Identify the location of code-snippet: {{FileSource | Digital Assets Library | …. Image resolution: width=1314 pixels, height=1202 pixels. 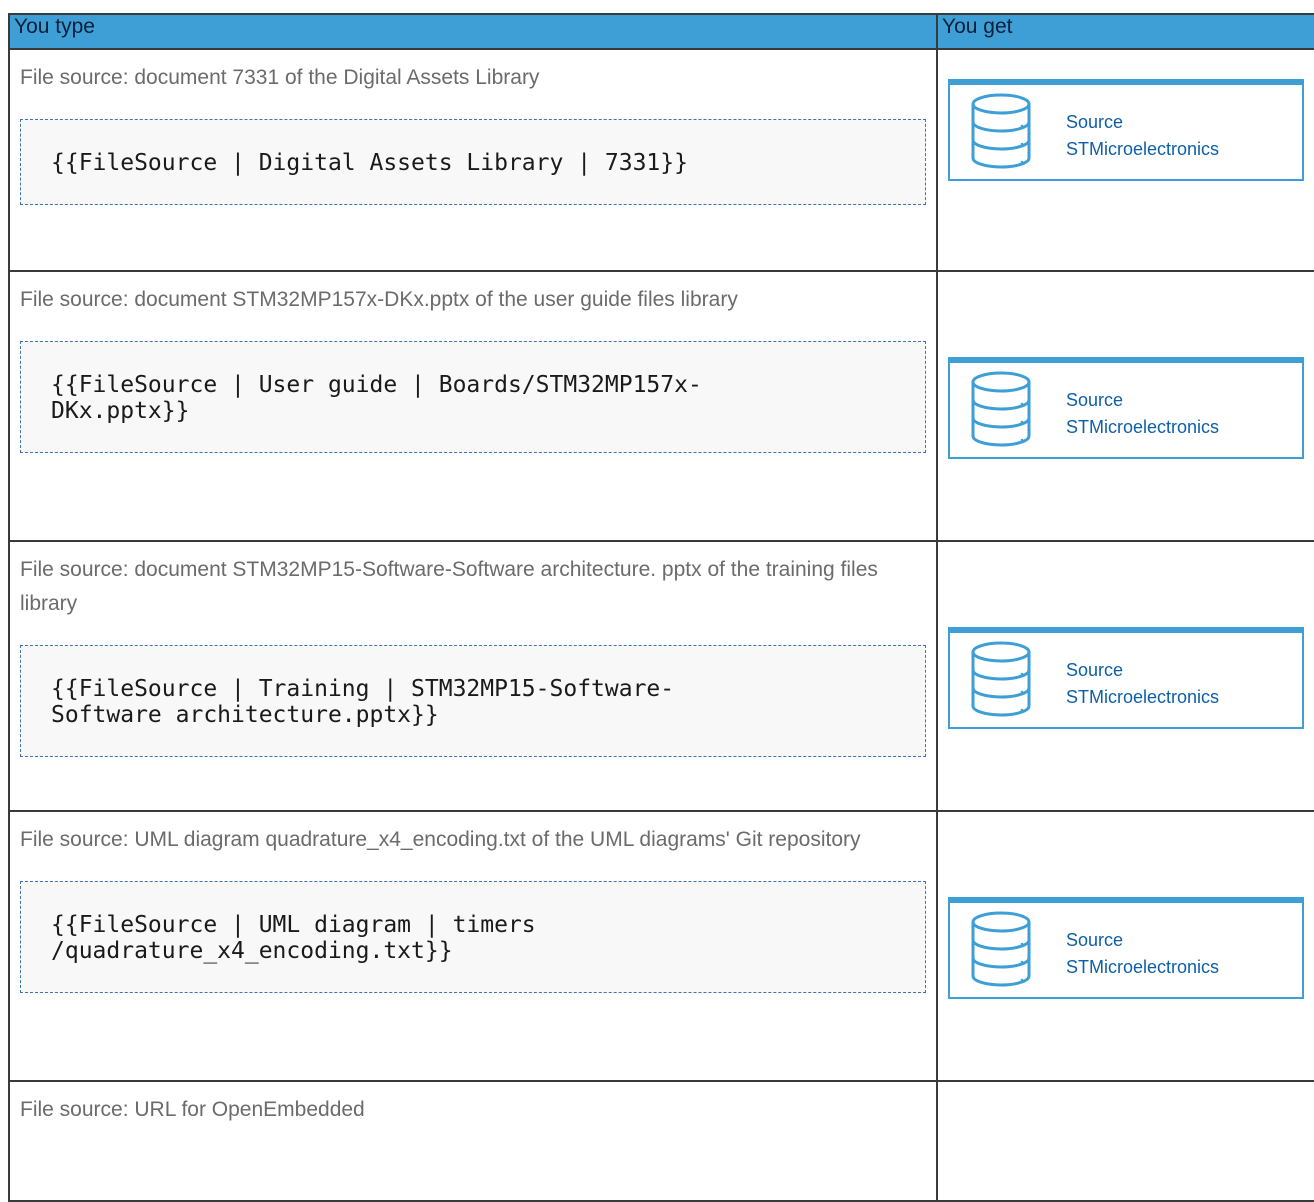
(473, 162).